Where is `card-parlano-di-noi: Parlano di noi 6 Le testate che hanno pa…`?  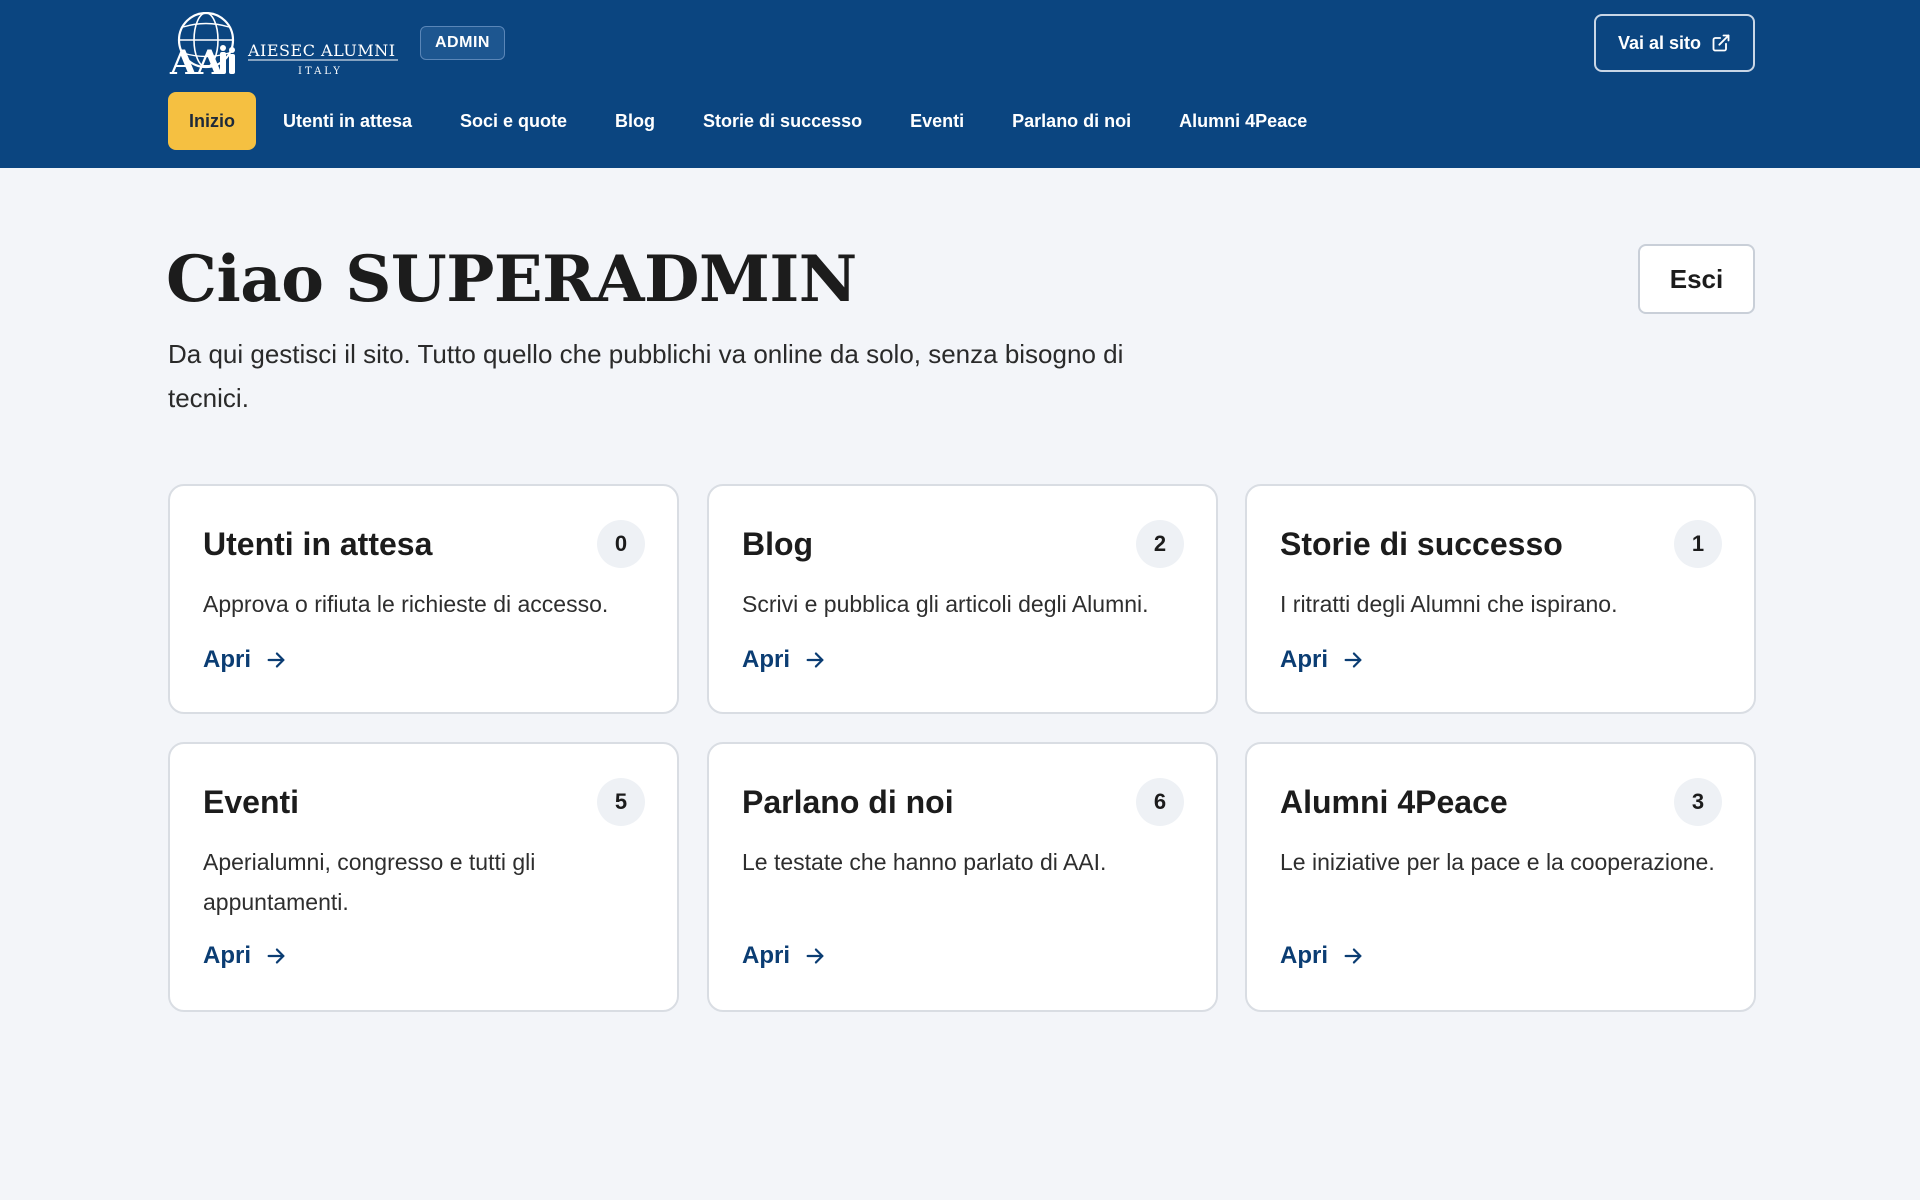
card-parlano-di-noi: Parlano di noi 6 Le testate che hanno pa… is located at coordinates (962, 877).